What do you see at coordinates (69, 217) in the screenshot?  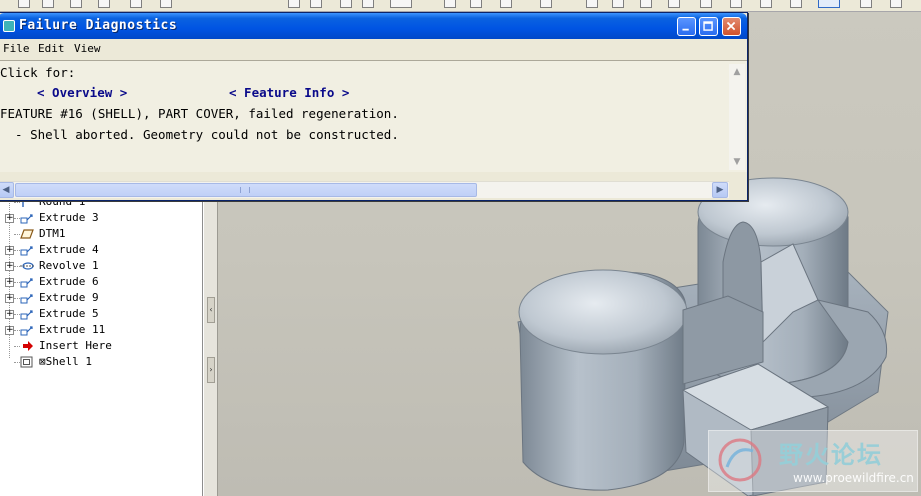 I see `tree-item-label: Extrude 3` at bounding box center [69, 217].